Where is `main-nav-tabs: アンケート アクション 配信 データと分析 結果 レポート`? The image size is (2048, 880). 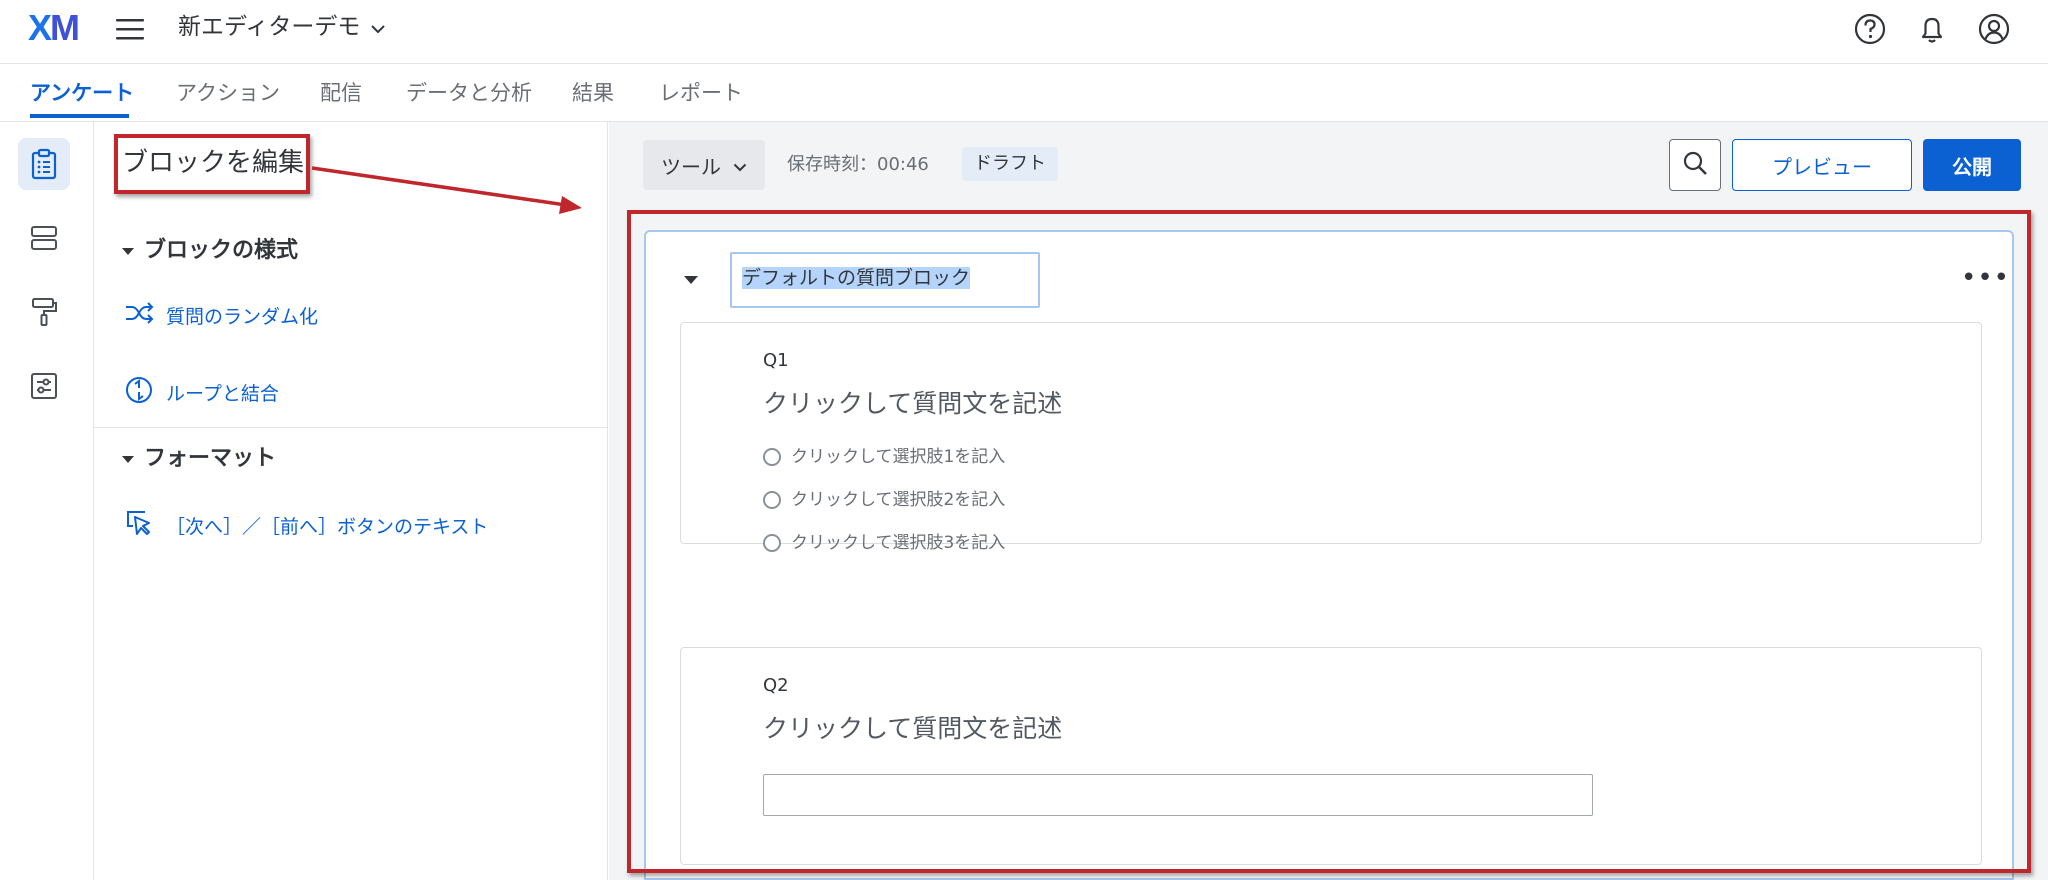
main-nav-tabs: アンケート アクション 配信 データと分析 結果 レポート is located at coordinates (1024, 93).